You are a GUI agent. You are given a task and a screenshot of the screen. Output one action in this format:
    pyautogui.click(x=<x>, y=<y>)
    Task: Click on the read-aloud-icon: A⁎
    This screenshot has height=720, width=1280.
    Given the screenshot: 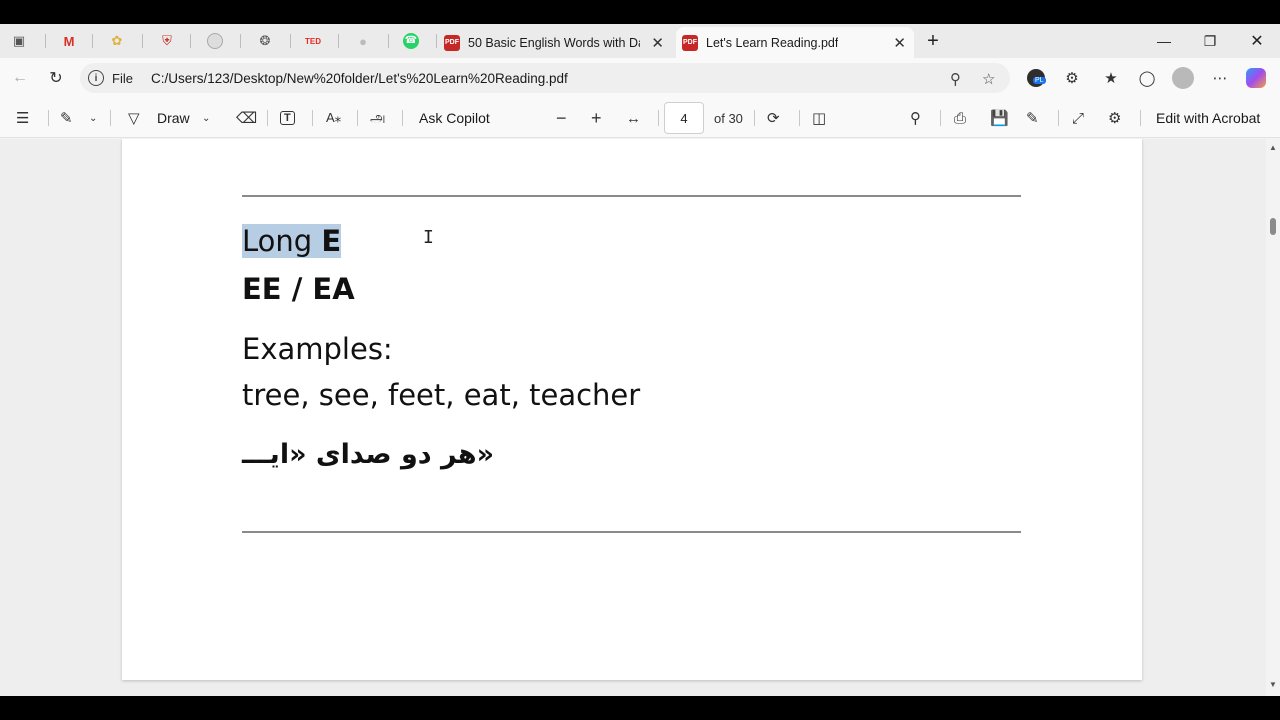 What is the action you would take?
    pyautogui.click(x=333, y=118)
    